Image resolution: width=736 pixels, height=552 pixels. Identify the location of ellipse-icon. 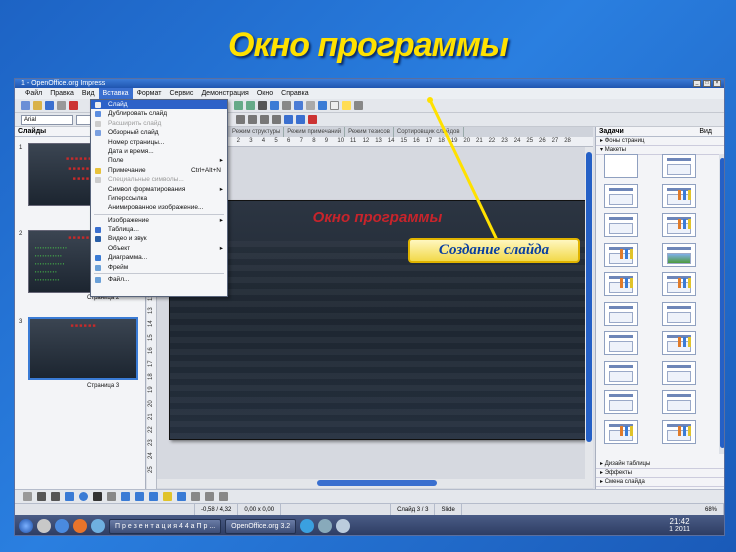
(83, 496).